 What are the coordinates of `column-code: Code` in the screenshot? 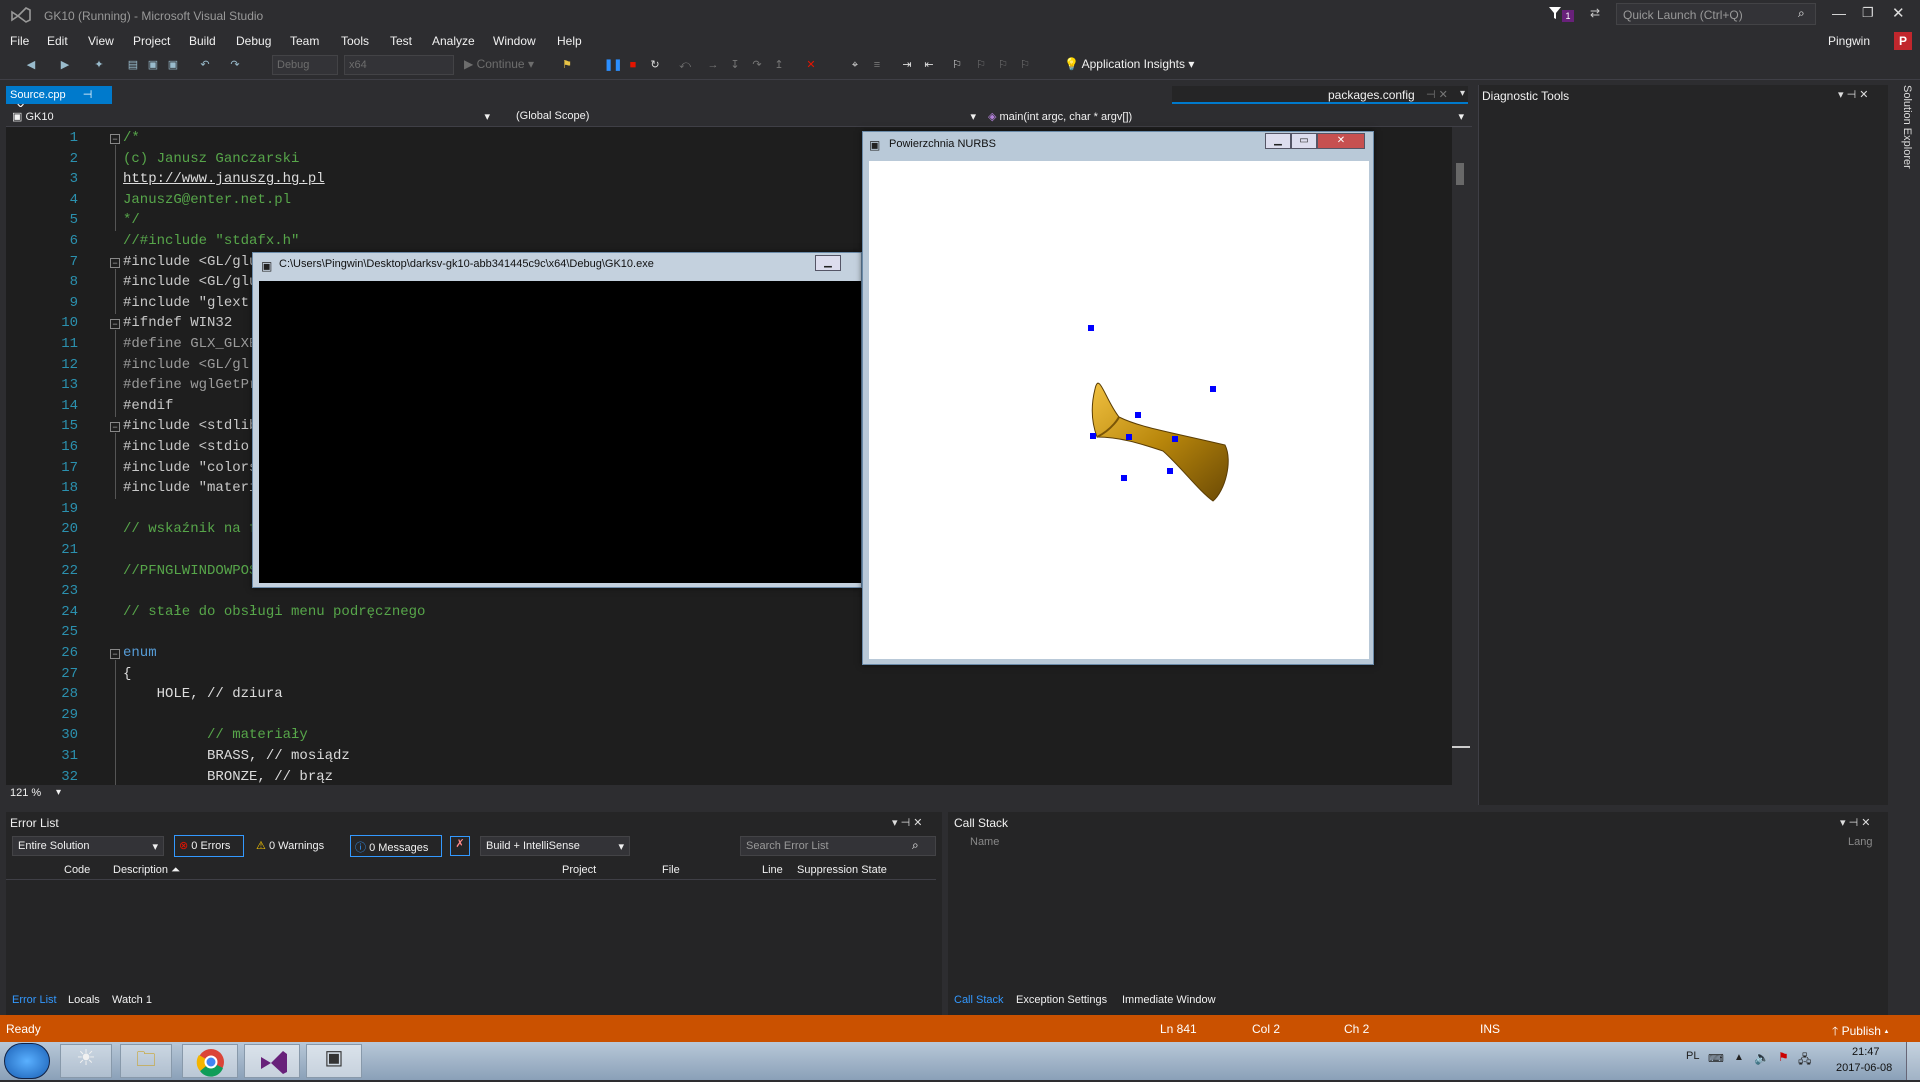 It's located at (77, 870).